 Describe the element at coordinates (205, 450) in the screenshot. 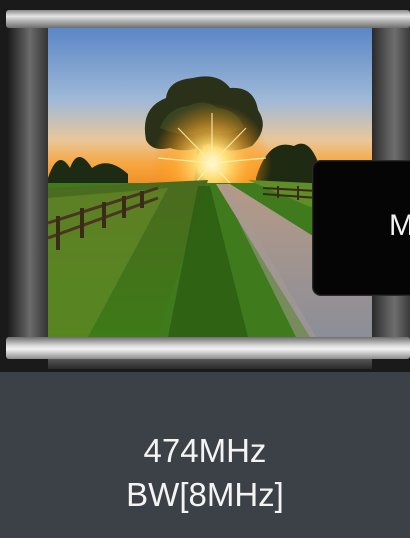

I see `frequency-label: 474MHz` at that location.